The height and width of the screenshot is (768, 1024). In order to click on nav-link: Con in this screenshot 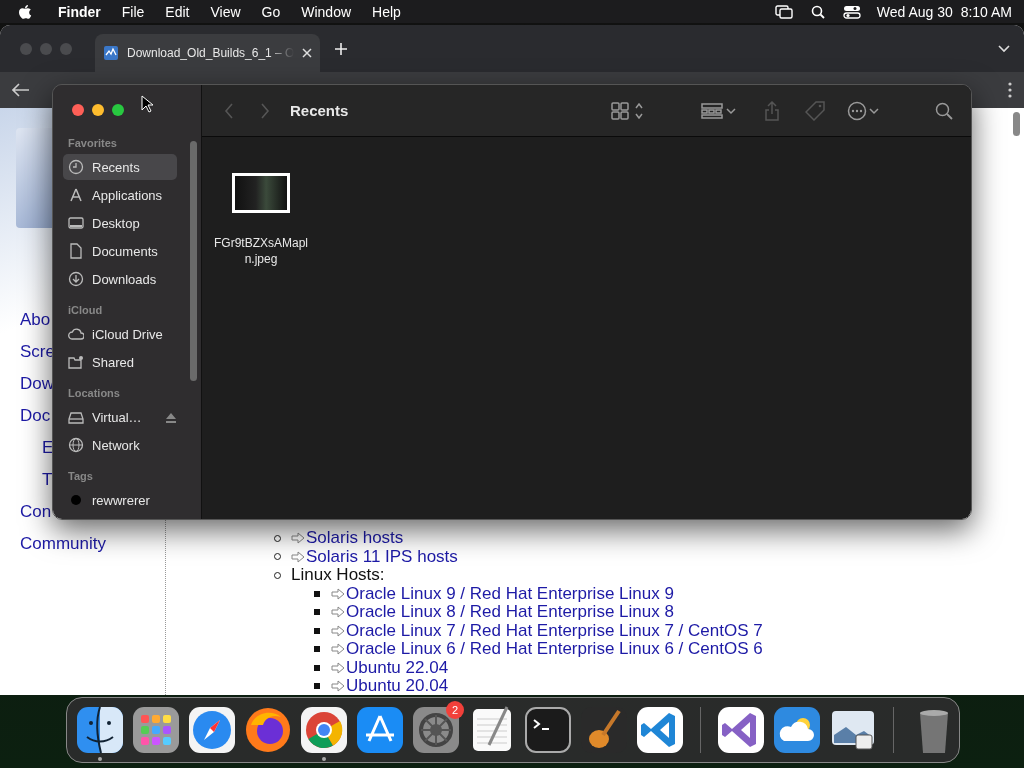, I will do `click(36, 512)`.